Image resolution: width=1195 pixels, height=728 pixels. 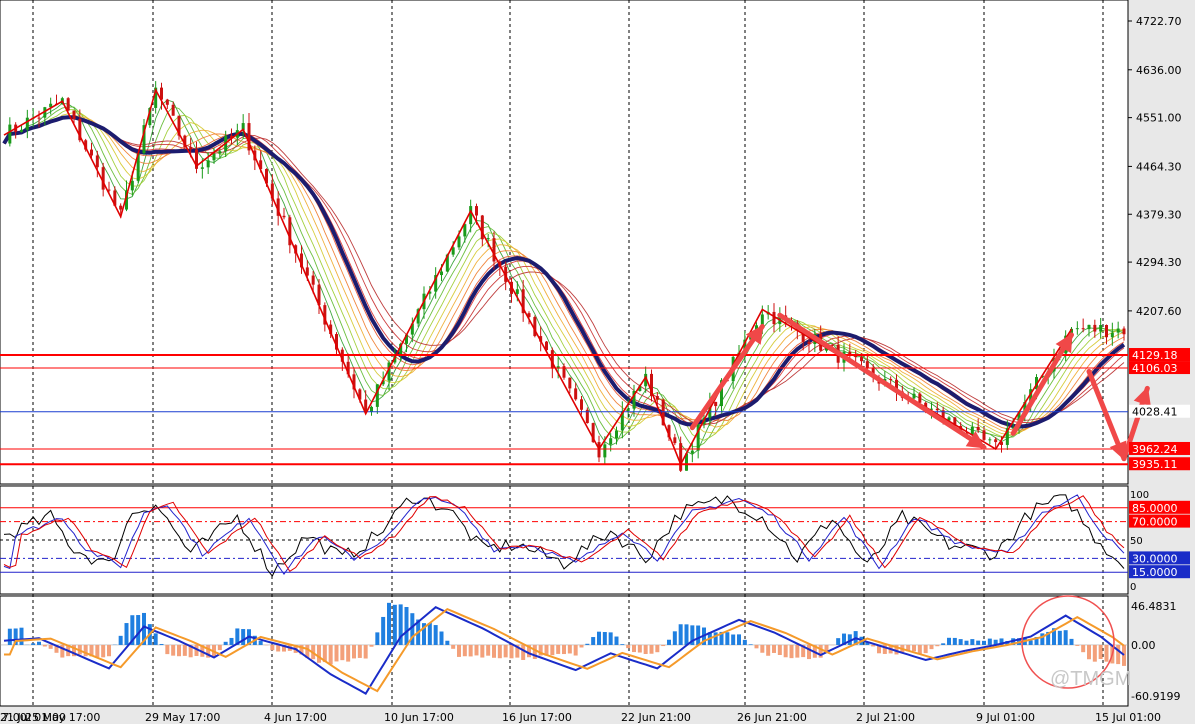 I want to click on macd-tick-2: -60.9199, so click(x=1155, y=696).